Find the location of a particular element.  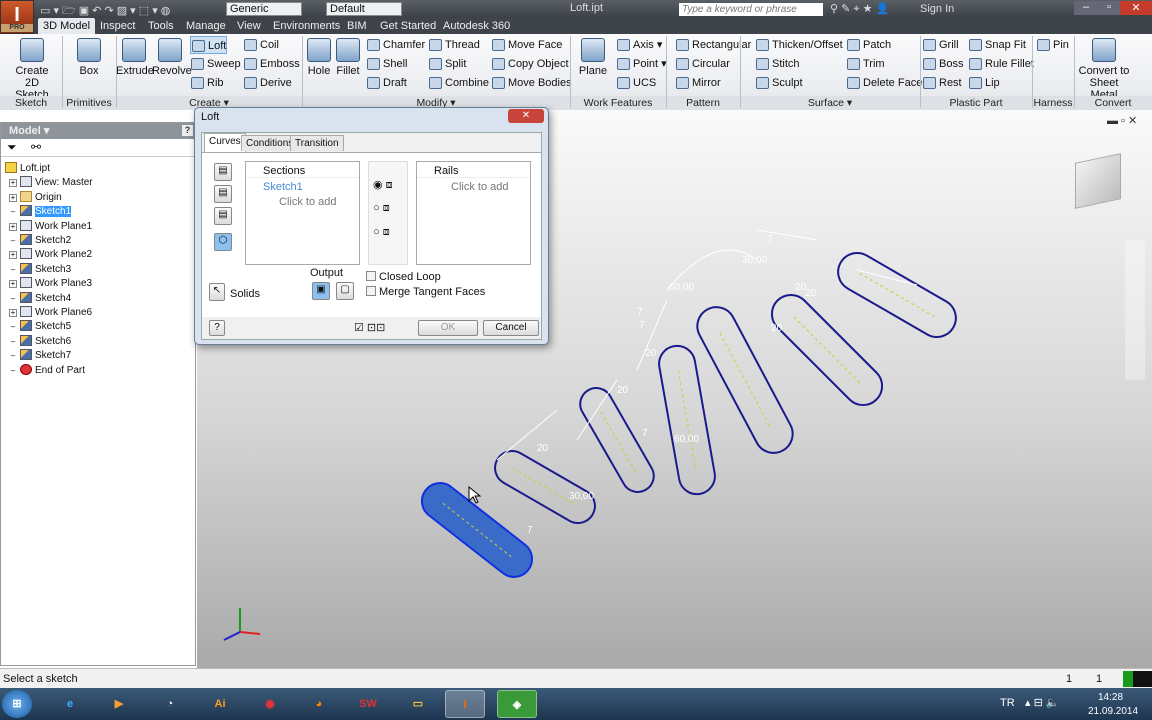

quick-access-icons: ▭ ▾ 🗁 ▣ ↶ ↷ ▨ ▾ ⬚ ▾ ◍ is located at coordinates (105, 9).